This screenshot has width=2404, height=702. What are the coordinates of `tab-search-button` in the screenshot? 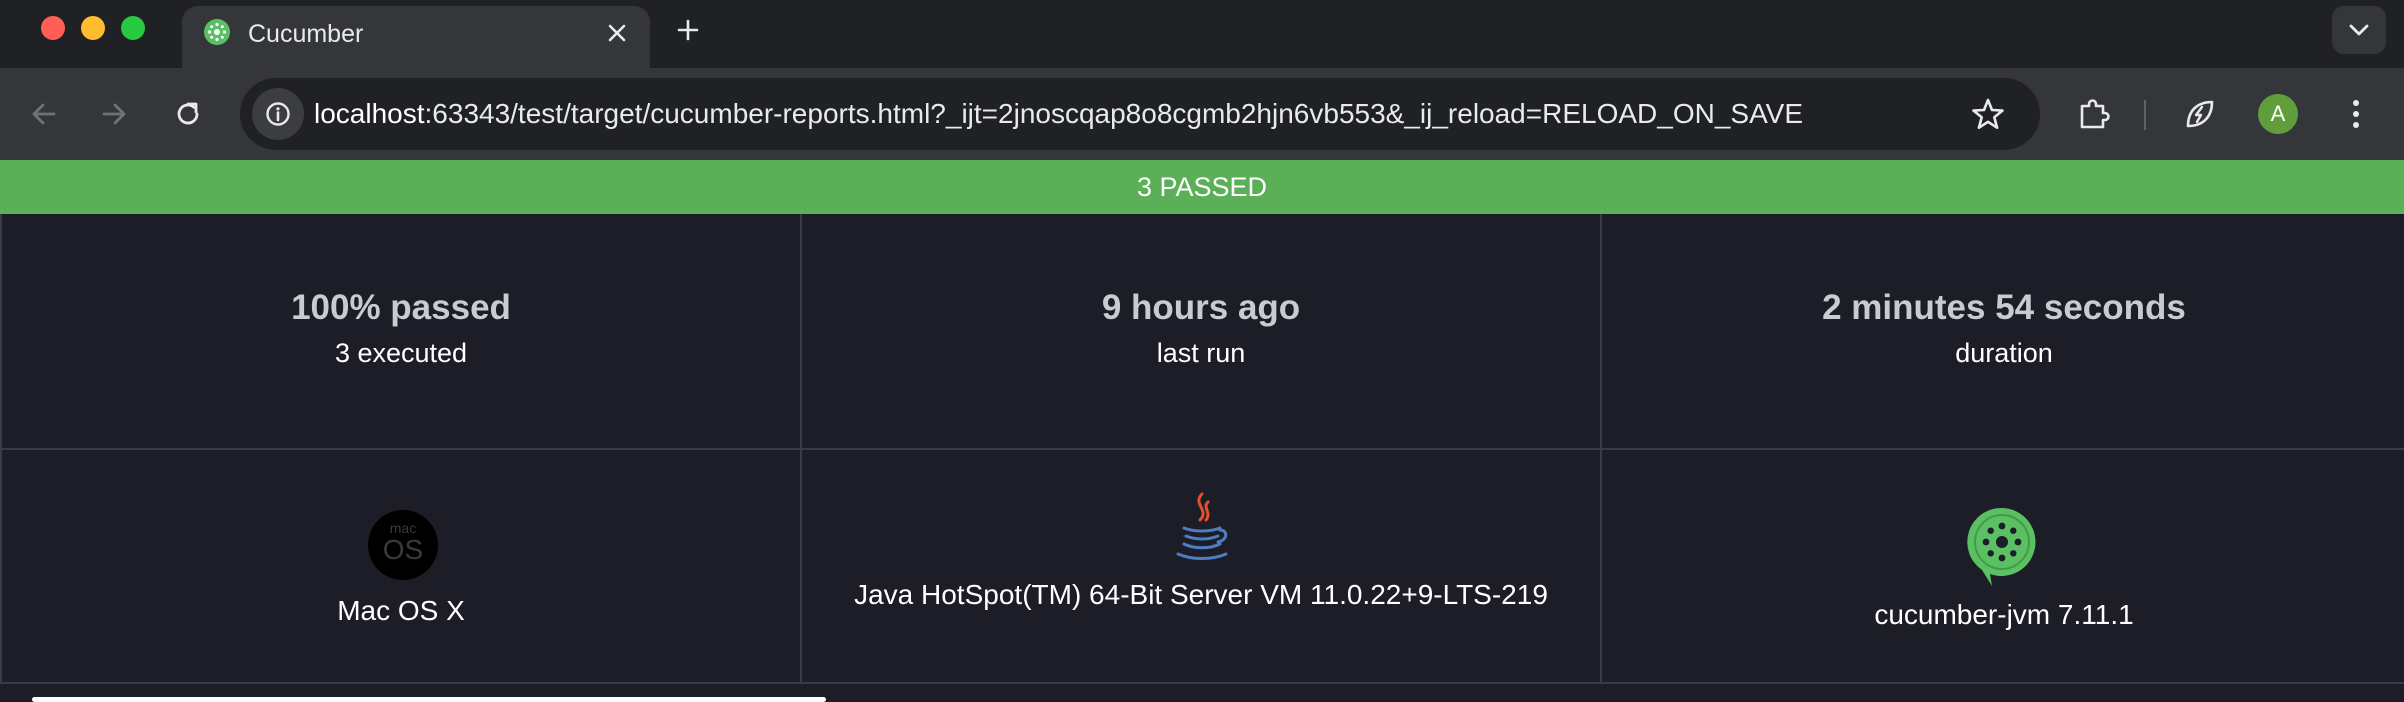 It's located at (2359, 30).